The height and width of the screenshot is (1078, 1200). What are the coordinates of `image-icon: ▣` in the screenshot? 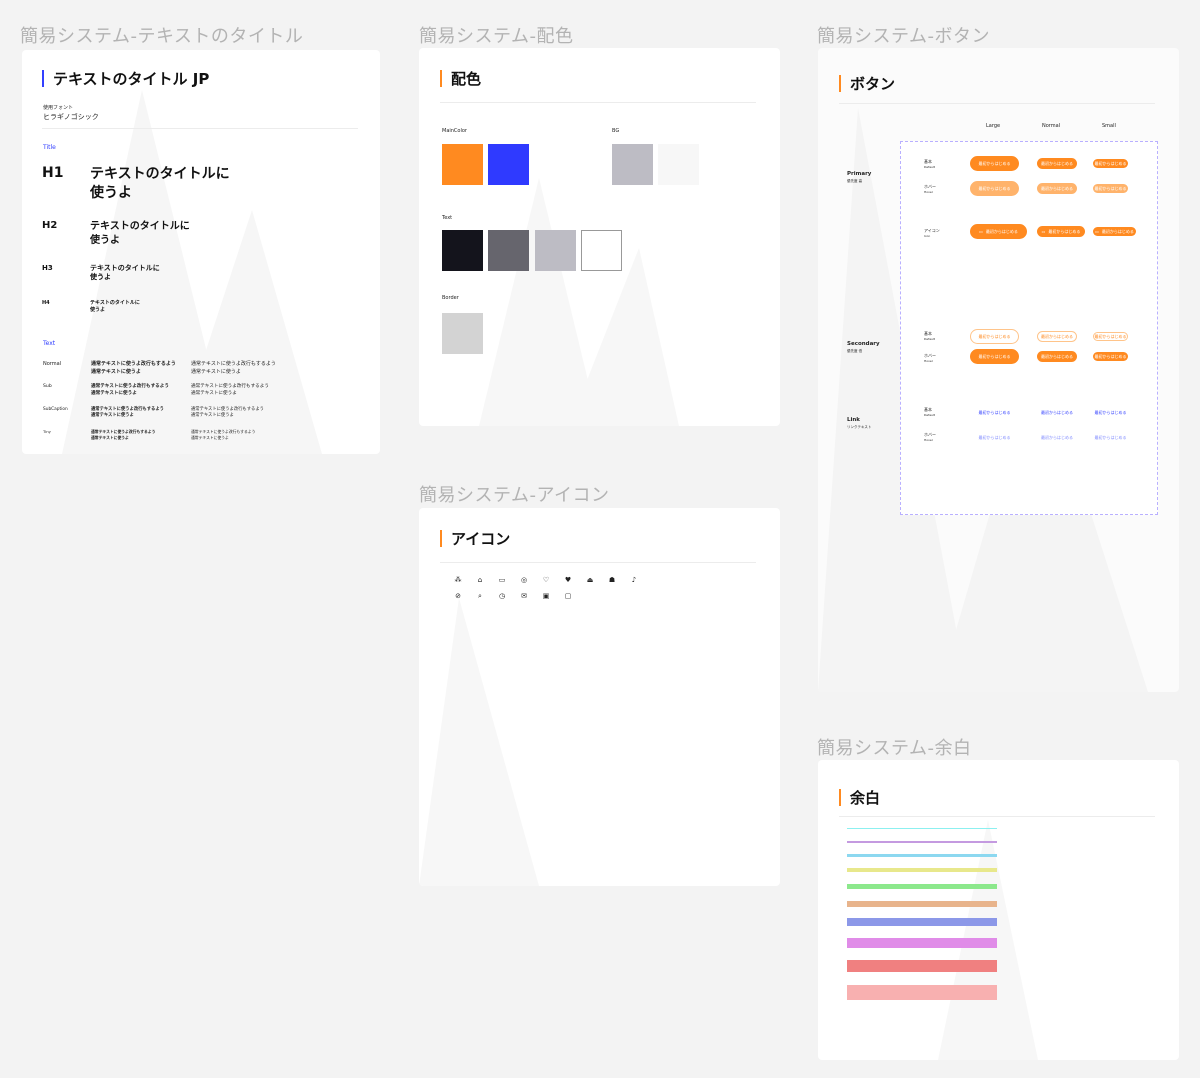 It's located at (546, 596).